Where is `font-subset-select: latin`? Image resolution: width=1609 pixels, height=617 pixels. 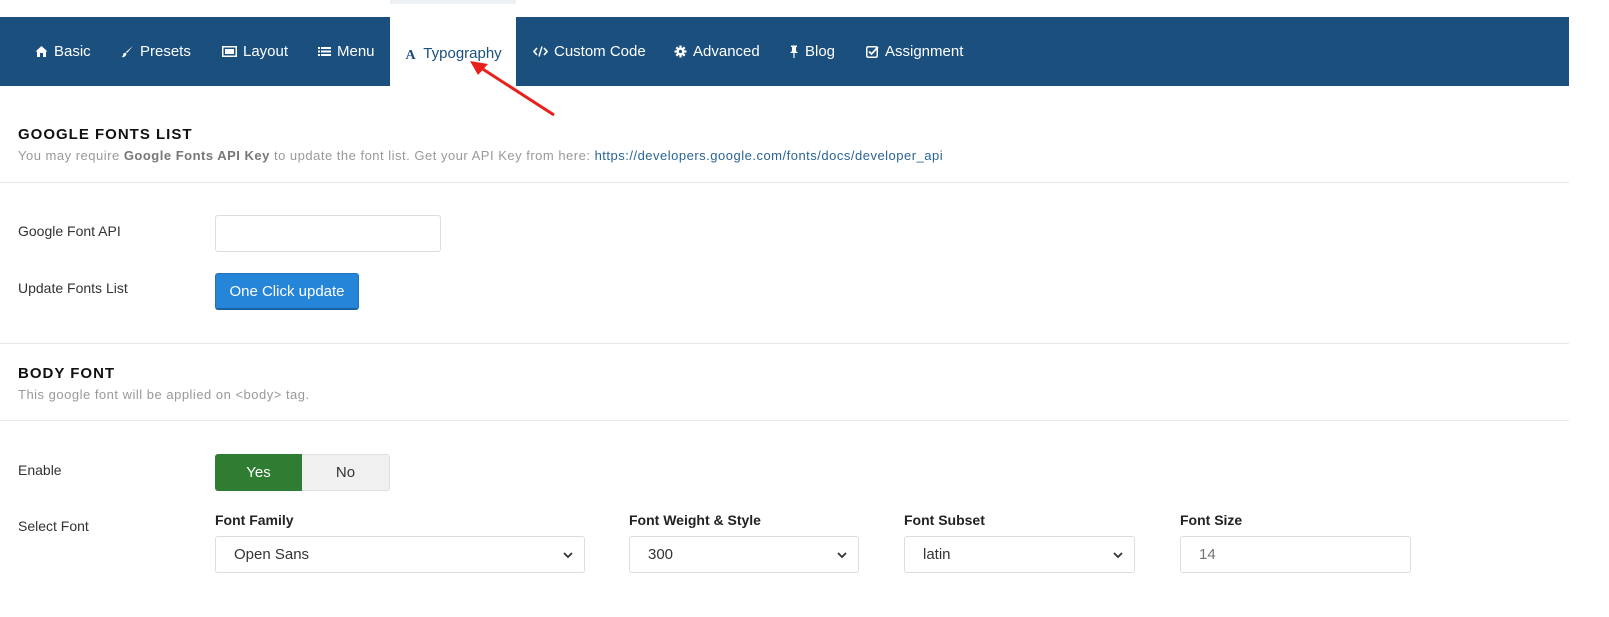
font-subset-select: latin is located at coordinates (1019, 554).